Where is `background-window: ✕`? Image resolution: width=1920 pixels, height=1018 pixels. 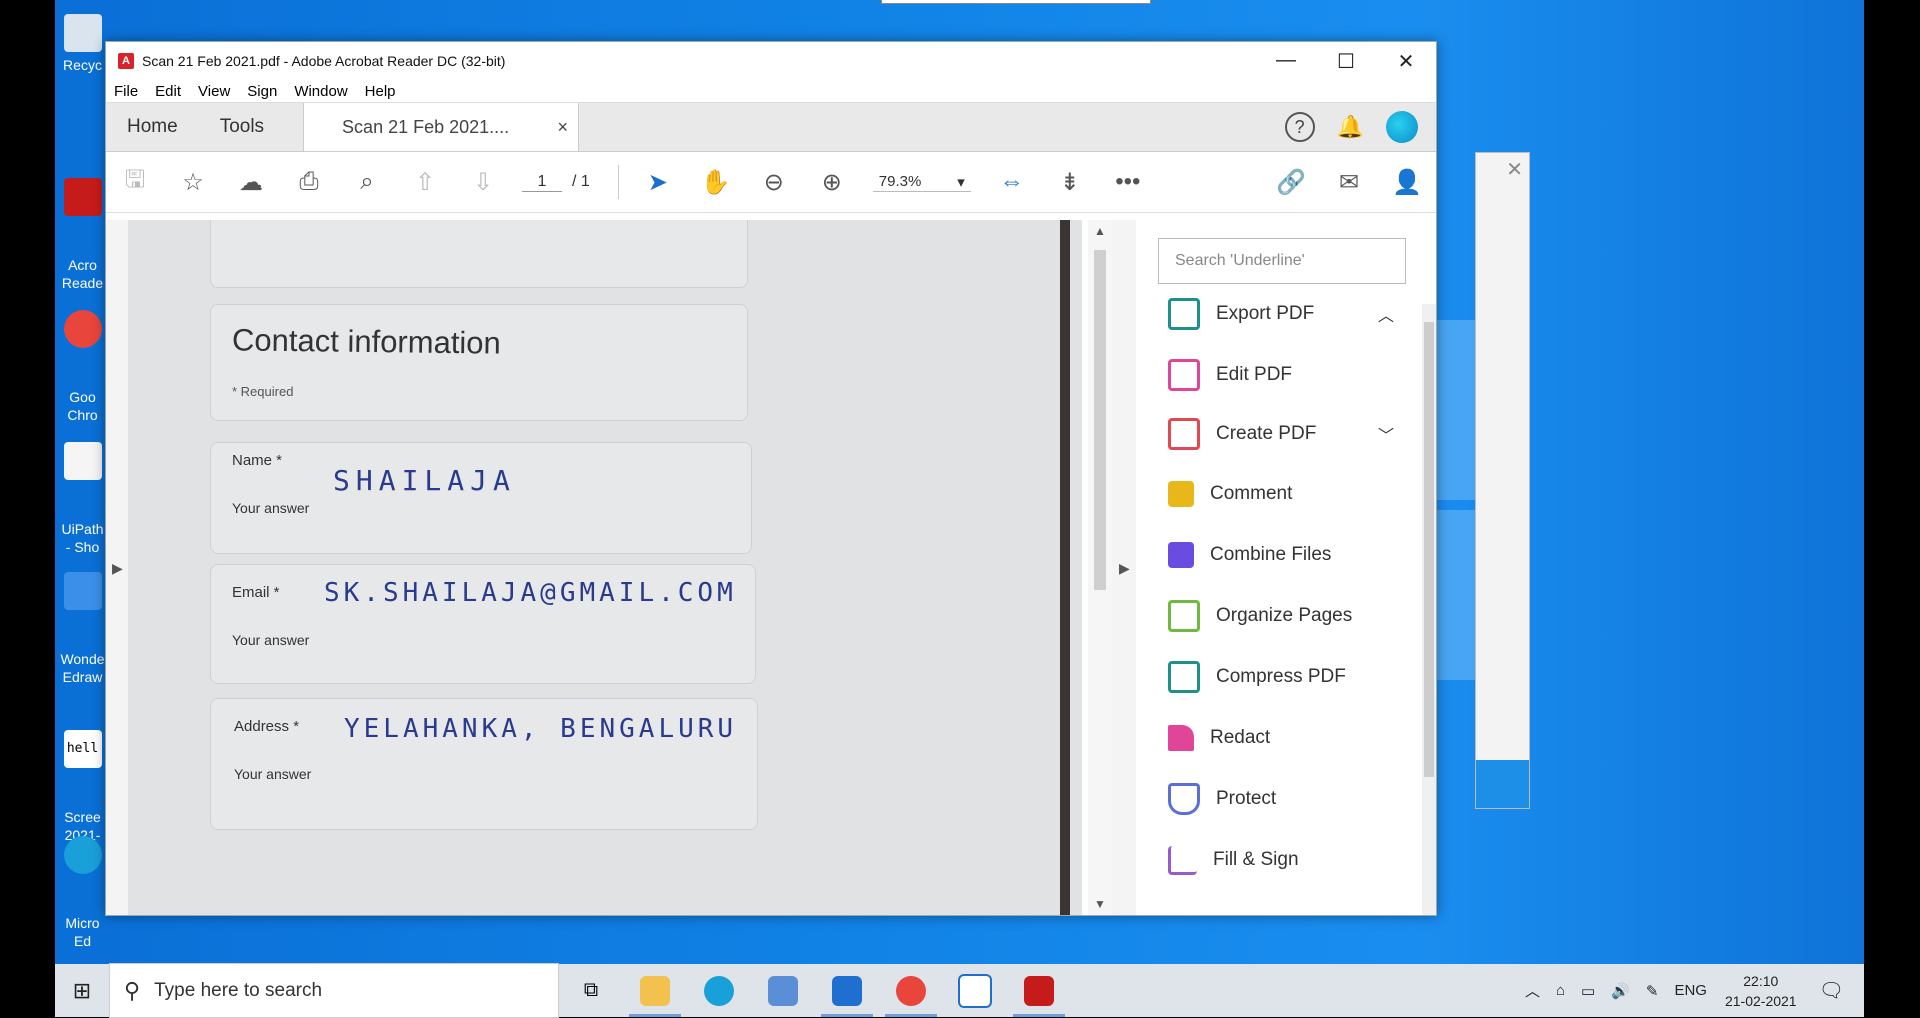
background-window: ✕ is located at coordinates (1502, 480).